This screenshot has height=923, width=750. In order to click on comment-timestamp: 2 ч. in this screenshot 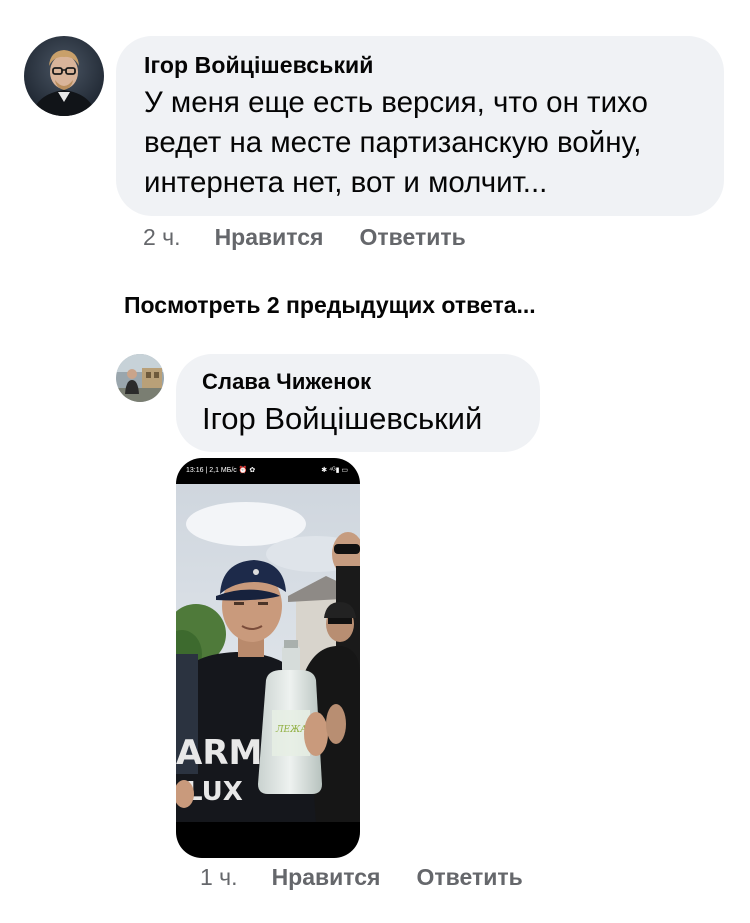, I will do `click(162, 237)`.